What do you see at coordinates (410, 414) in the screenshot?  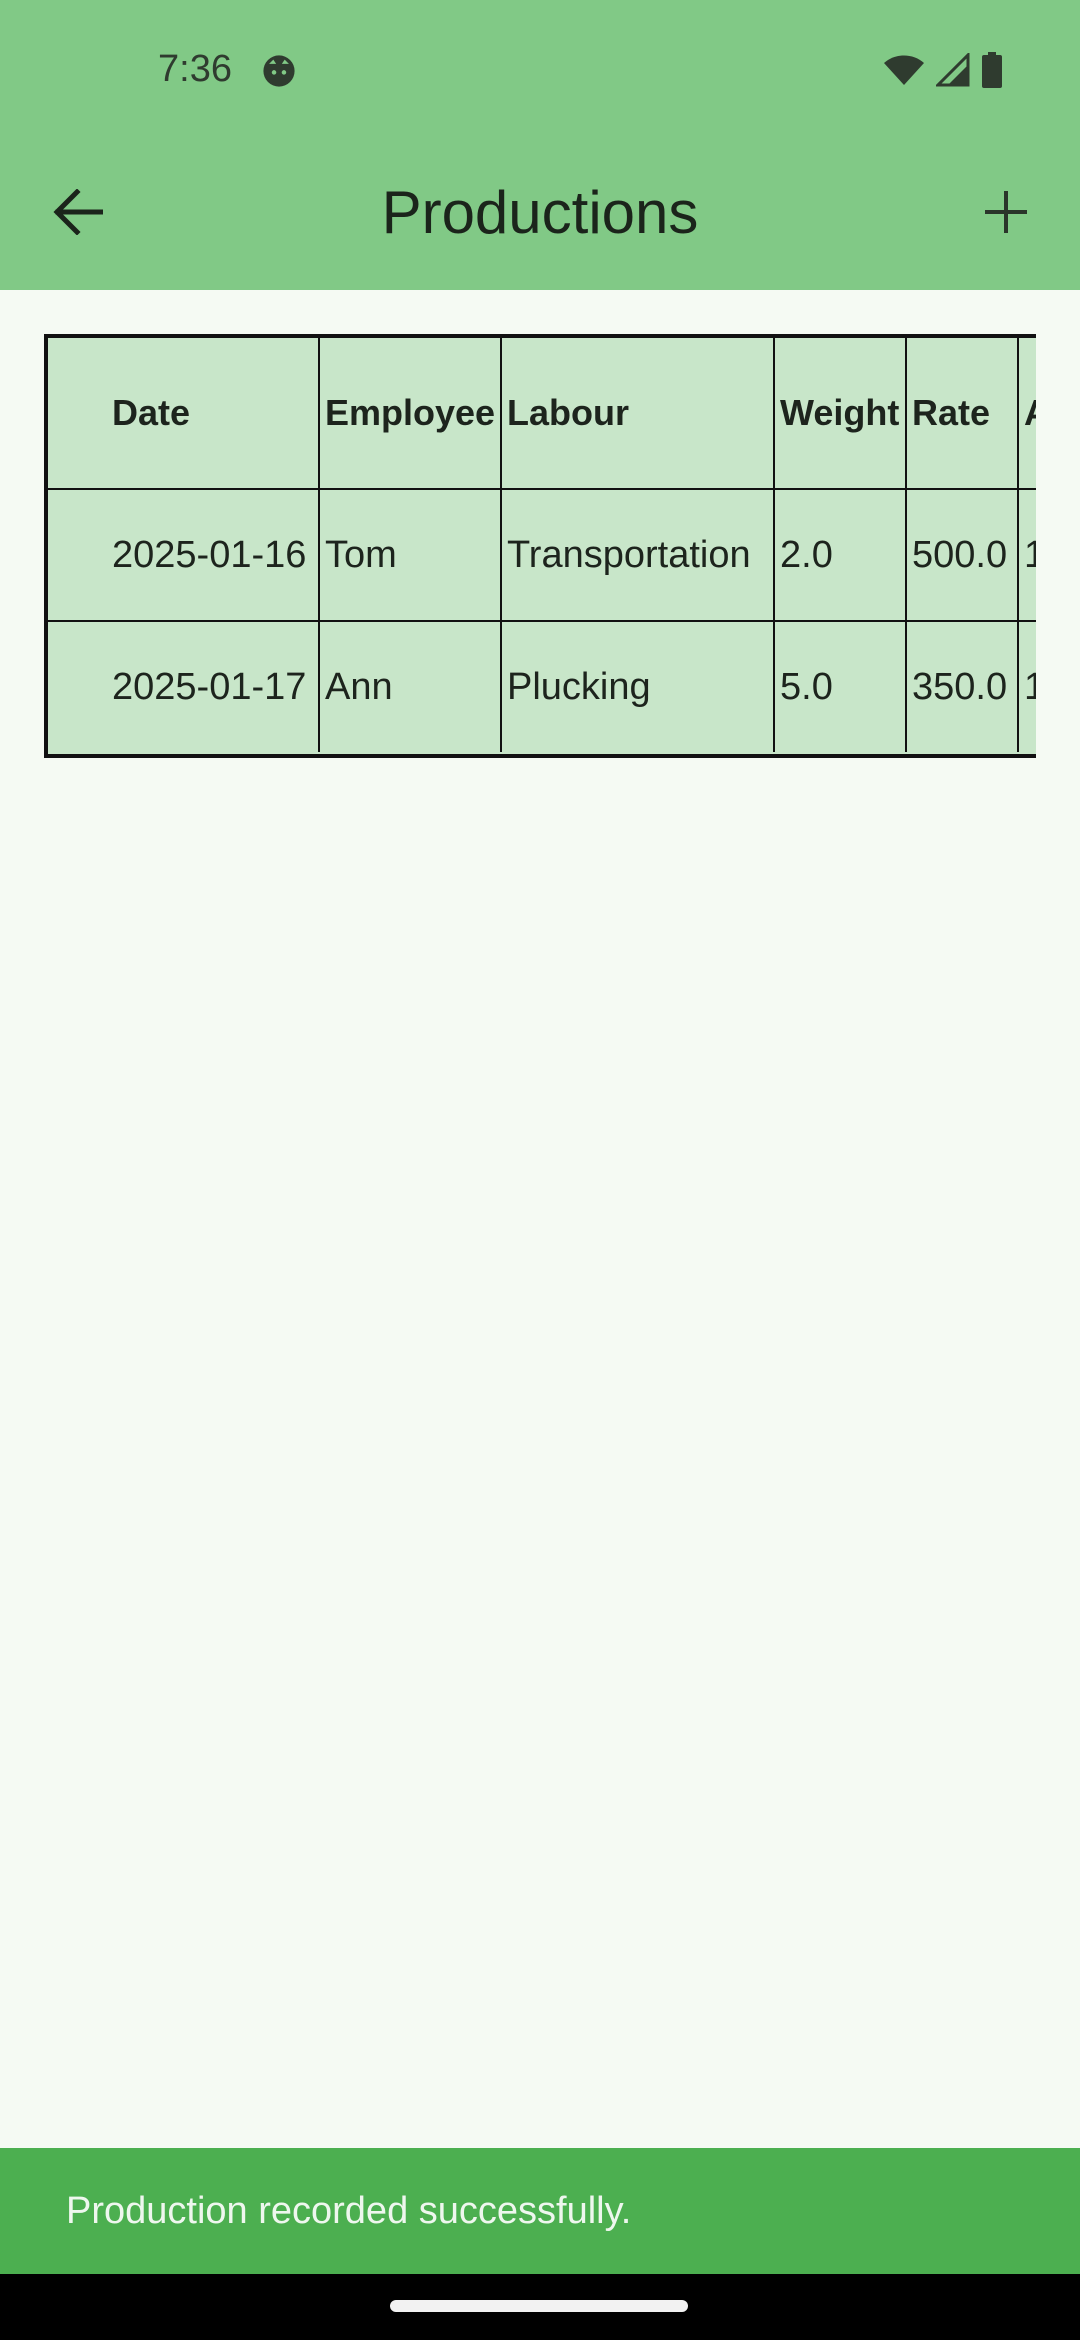 I see `column-header-employee: Employee` at bounding box center [410, 414].